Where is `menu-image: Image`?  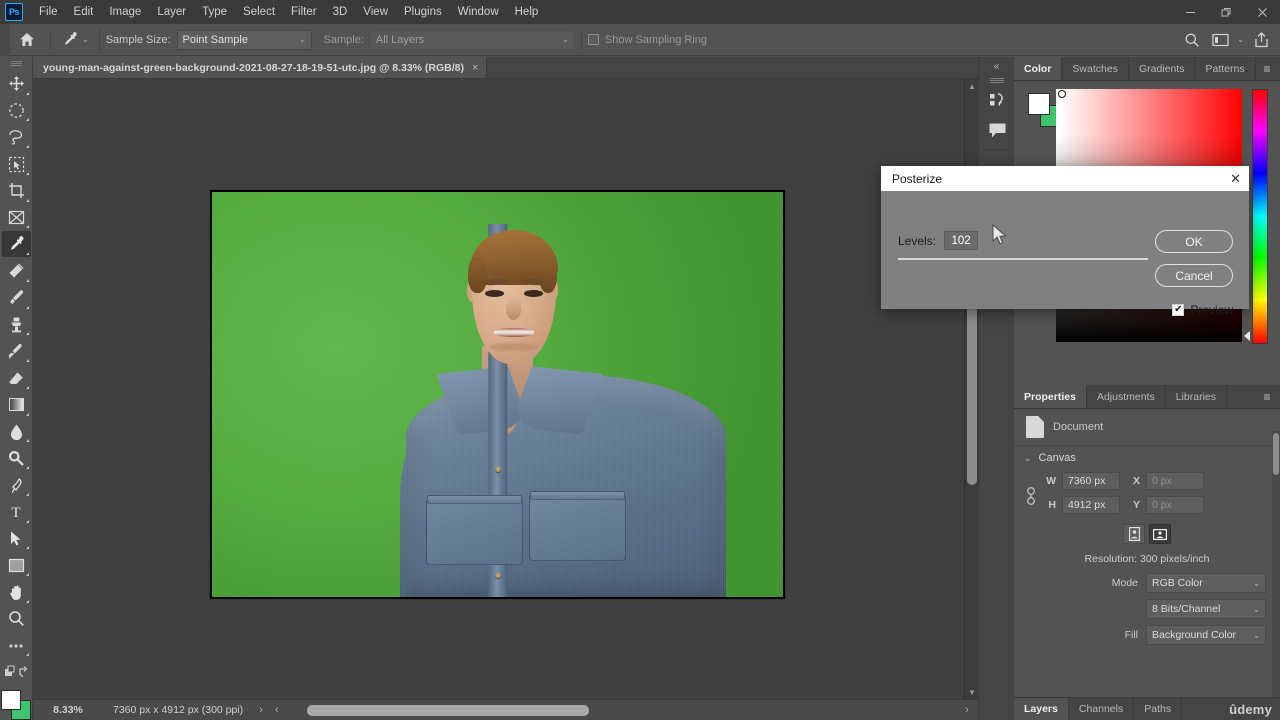
menu-image: Image is located at coordinates (125, 12).